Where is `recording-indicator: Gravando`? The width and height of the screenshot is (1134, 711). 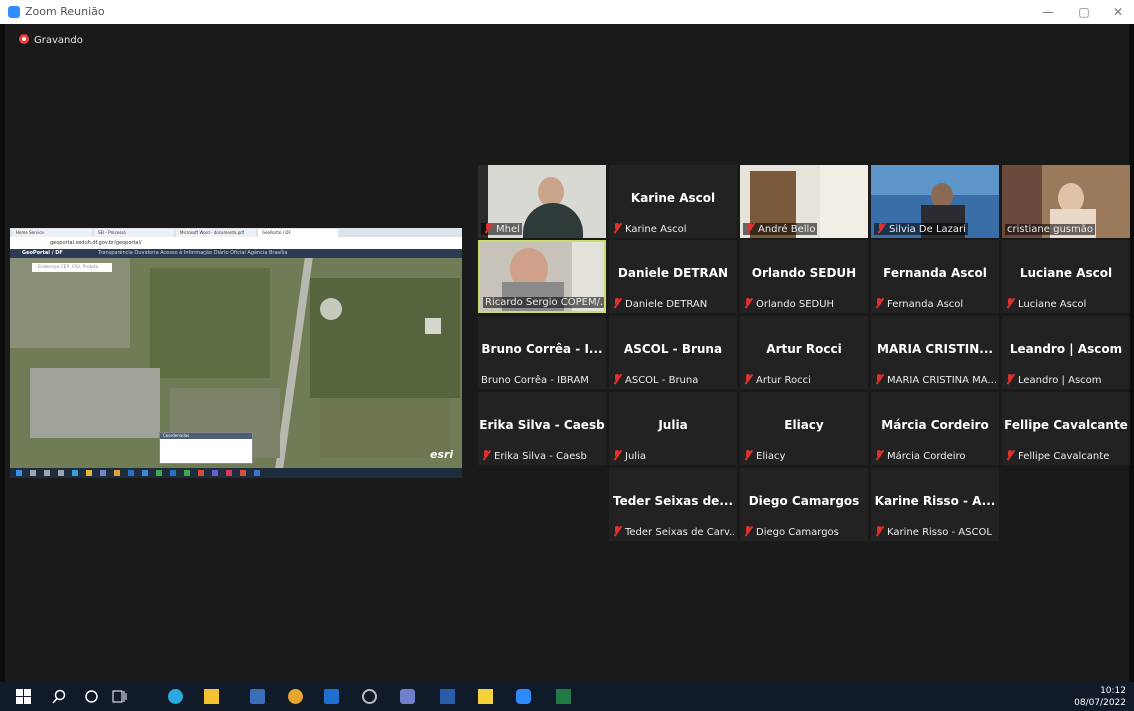 recording-indicator: Gravando is located at coordinates (51, 40).